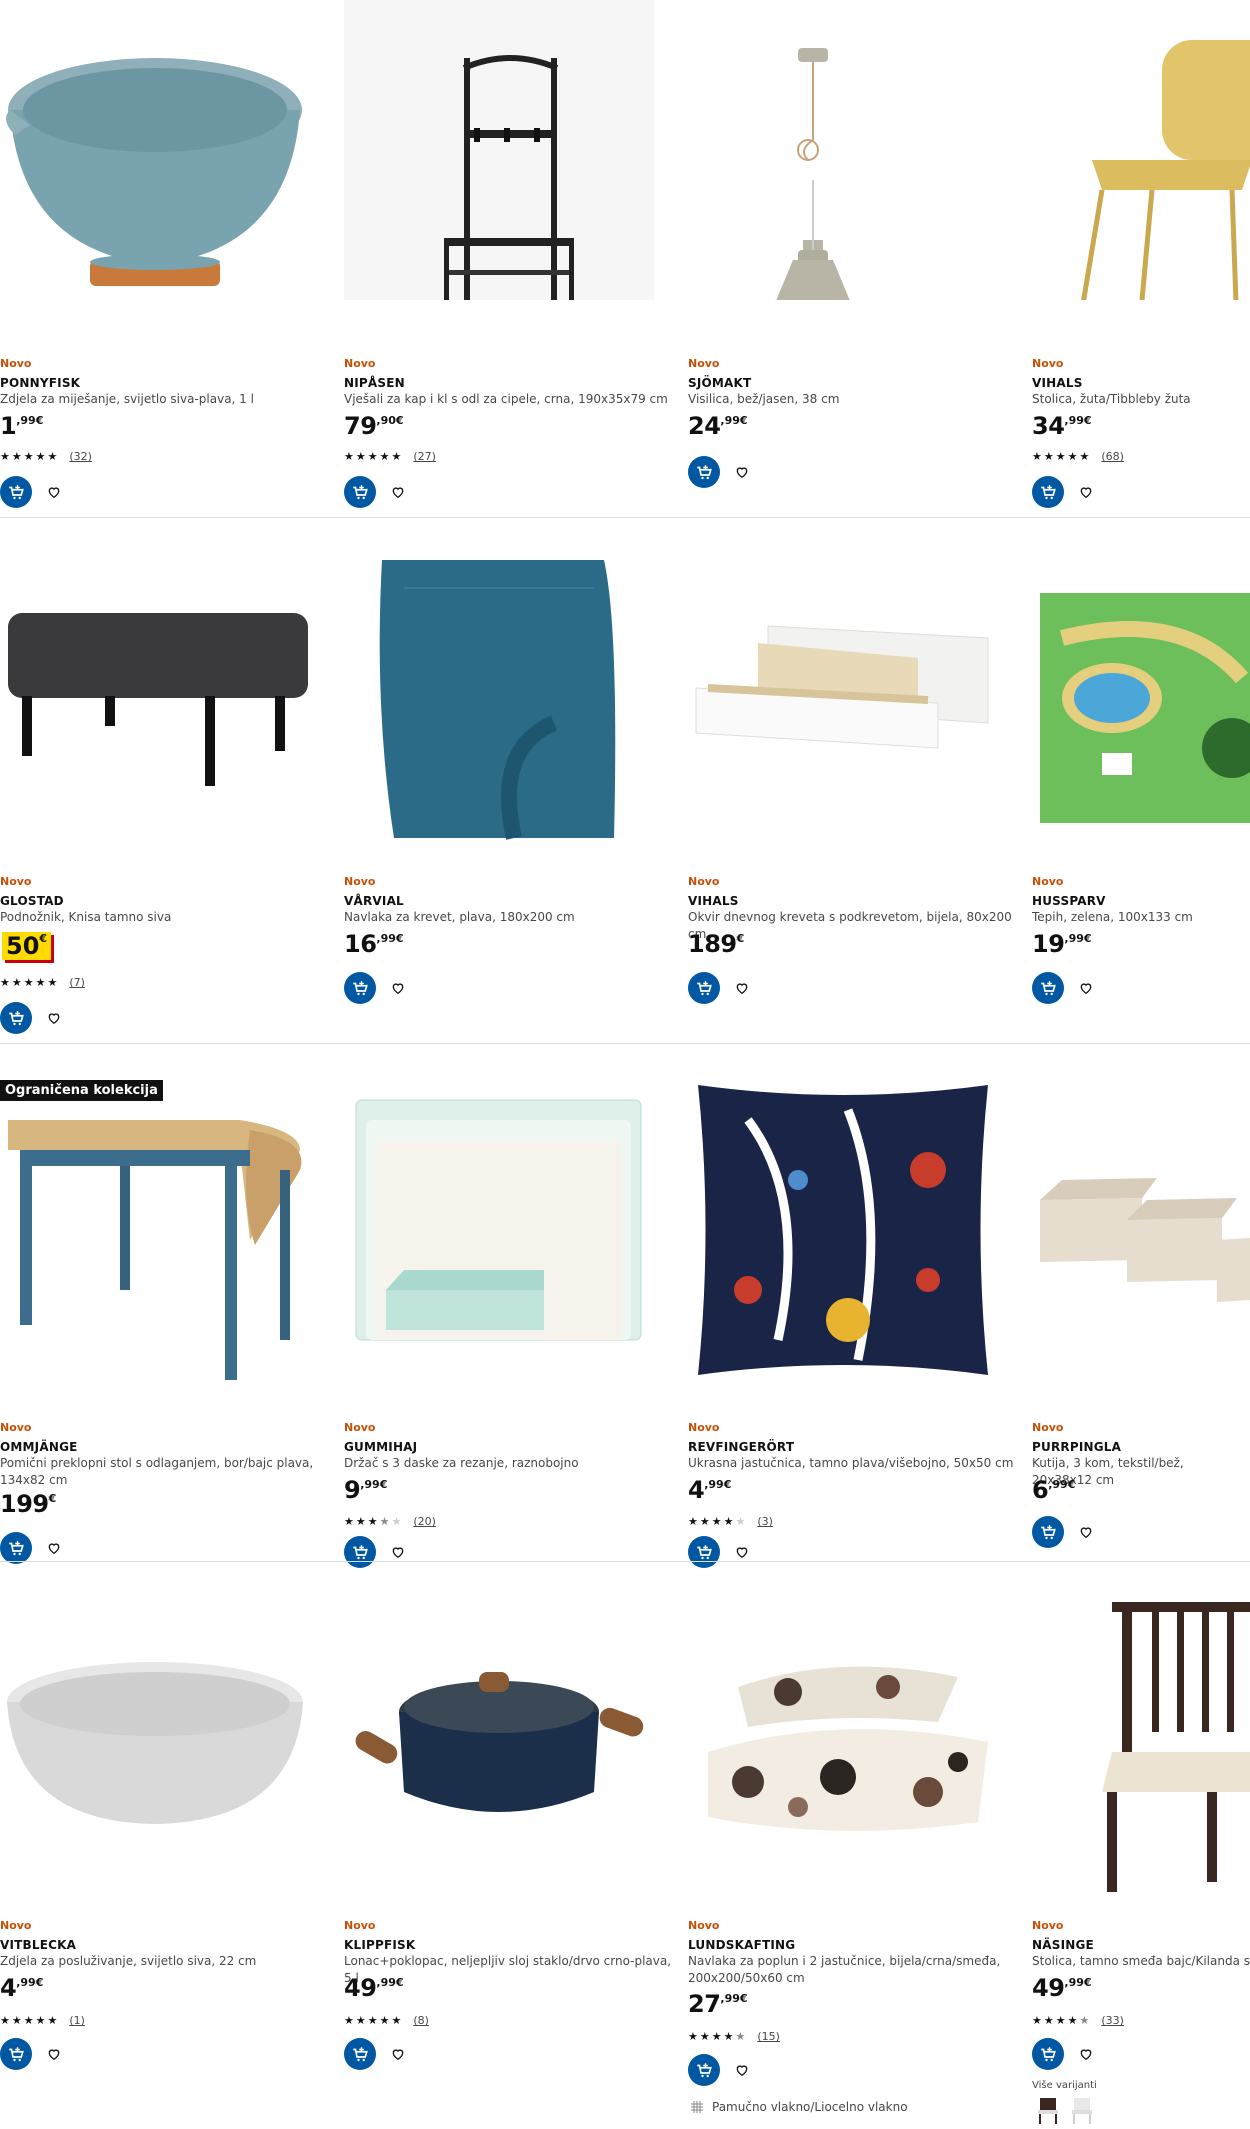  Describe the element at coordinates (390, 1521) in the screenshot. I see `rating: ★★★★★ (20)` at that location.